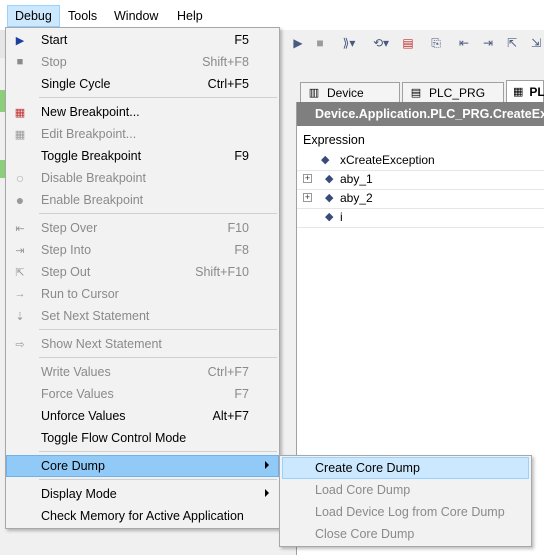 The width and height of the screenshot is (544, 555). What do you see at coordinates (66, 250) in the screenshot?
I see `menu-item-label: Step Into` at bounding box center [66, 250].